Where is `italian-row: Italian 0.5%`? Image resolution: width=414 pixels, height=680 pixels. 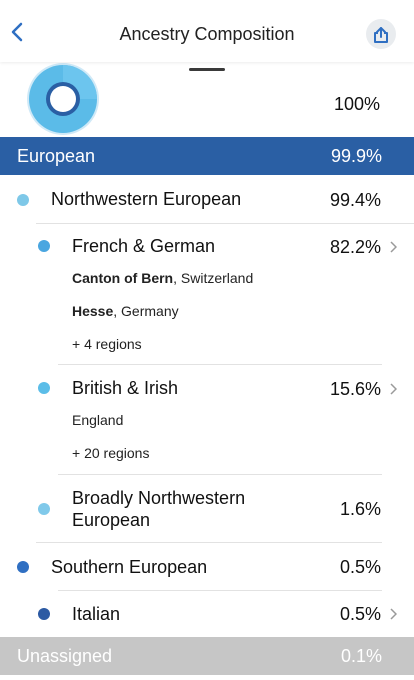
italian-row: Italian 0.5% is located at coordinates (207, 614).